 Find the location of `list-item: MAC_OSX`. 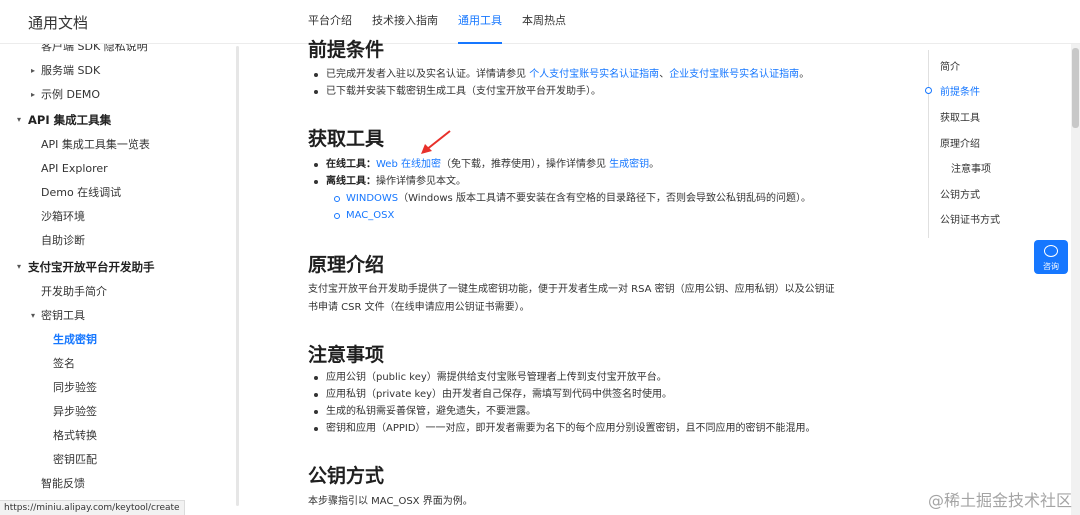

list-item: MAC_OSX is located at coordinates (588, 215).